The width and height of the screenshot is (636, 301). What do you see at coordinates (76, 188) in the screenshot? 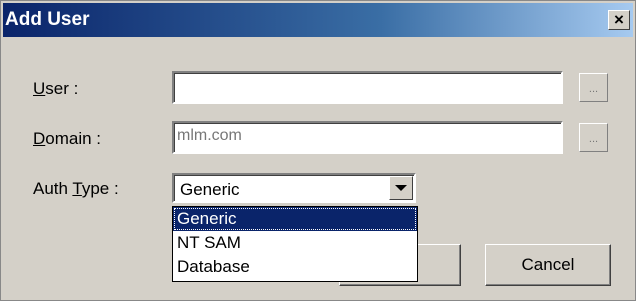
I see `auth-type-label: Auth Type :` at bounding box center [76, 188].